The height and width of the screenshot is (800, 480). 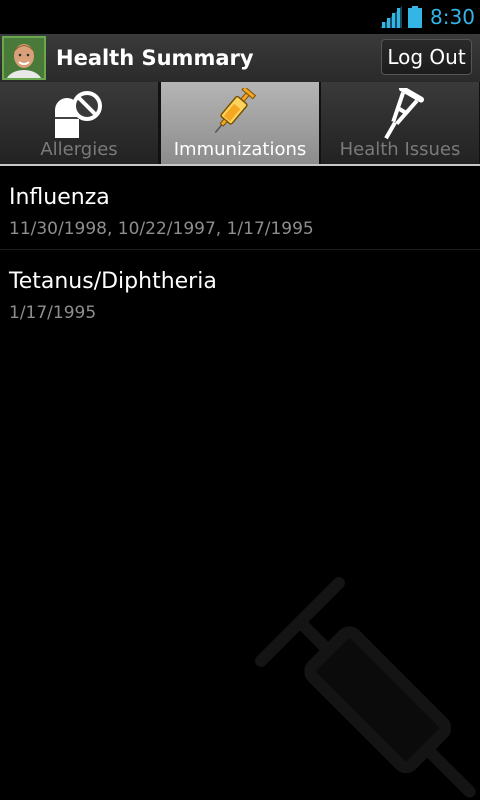 I want to click on signal-icon, so click(x=391, y=17).